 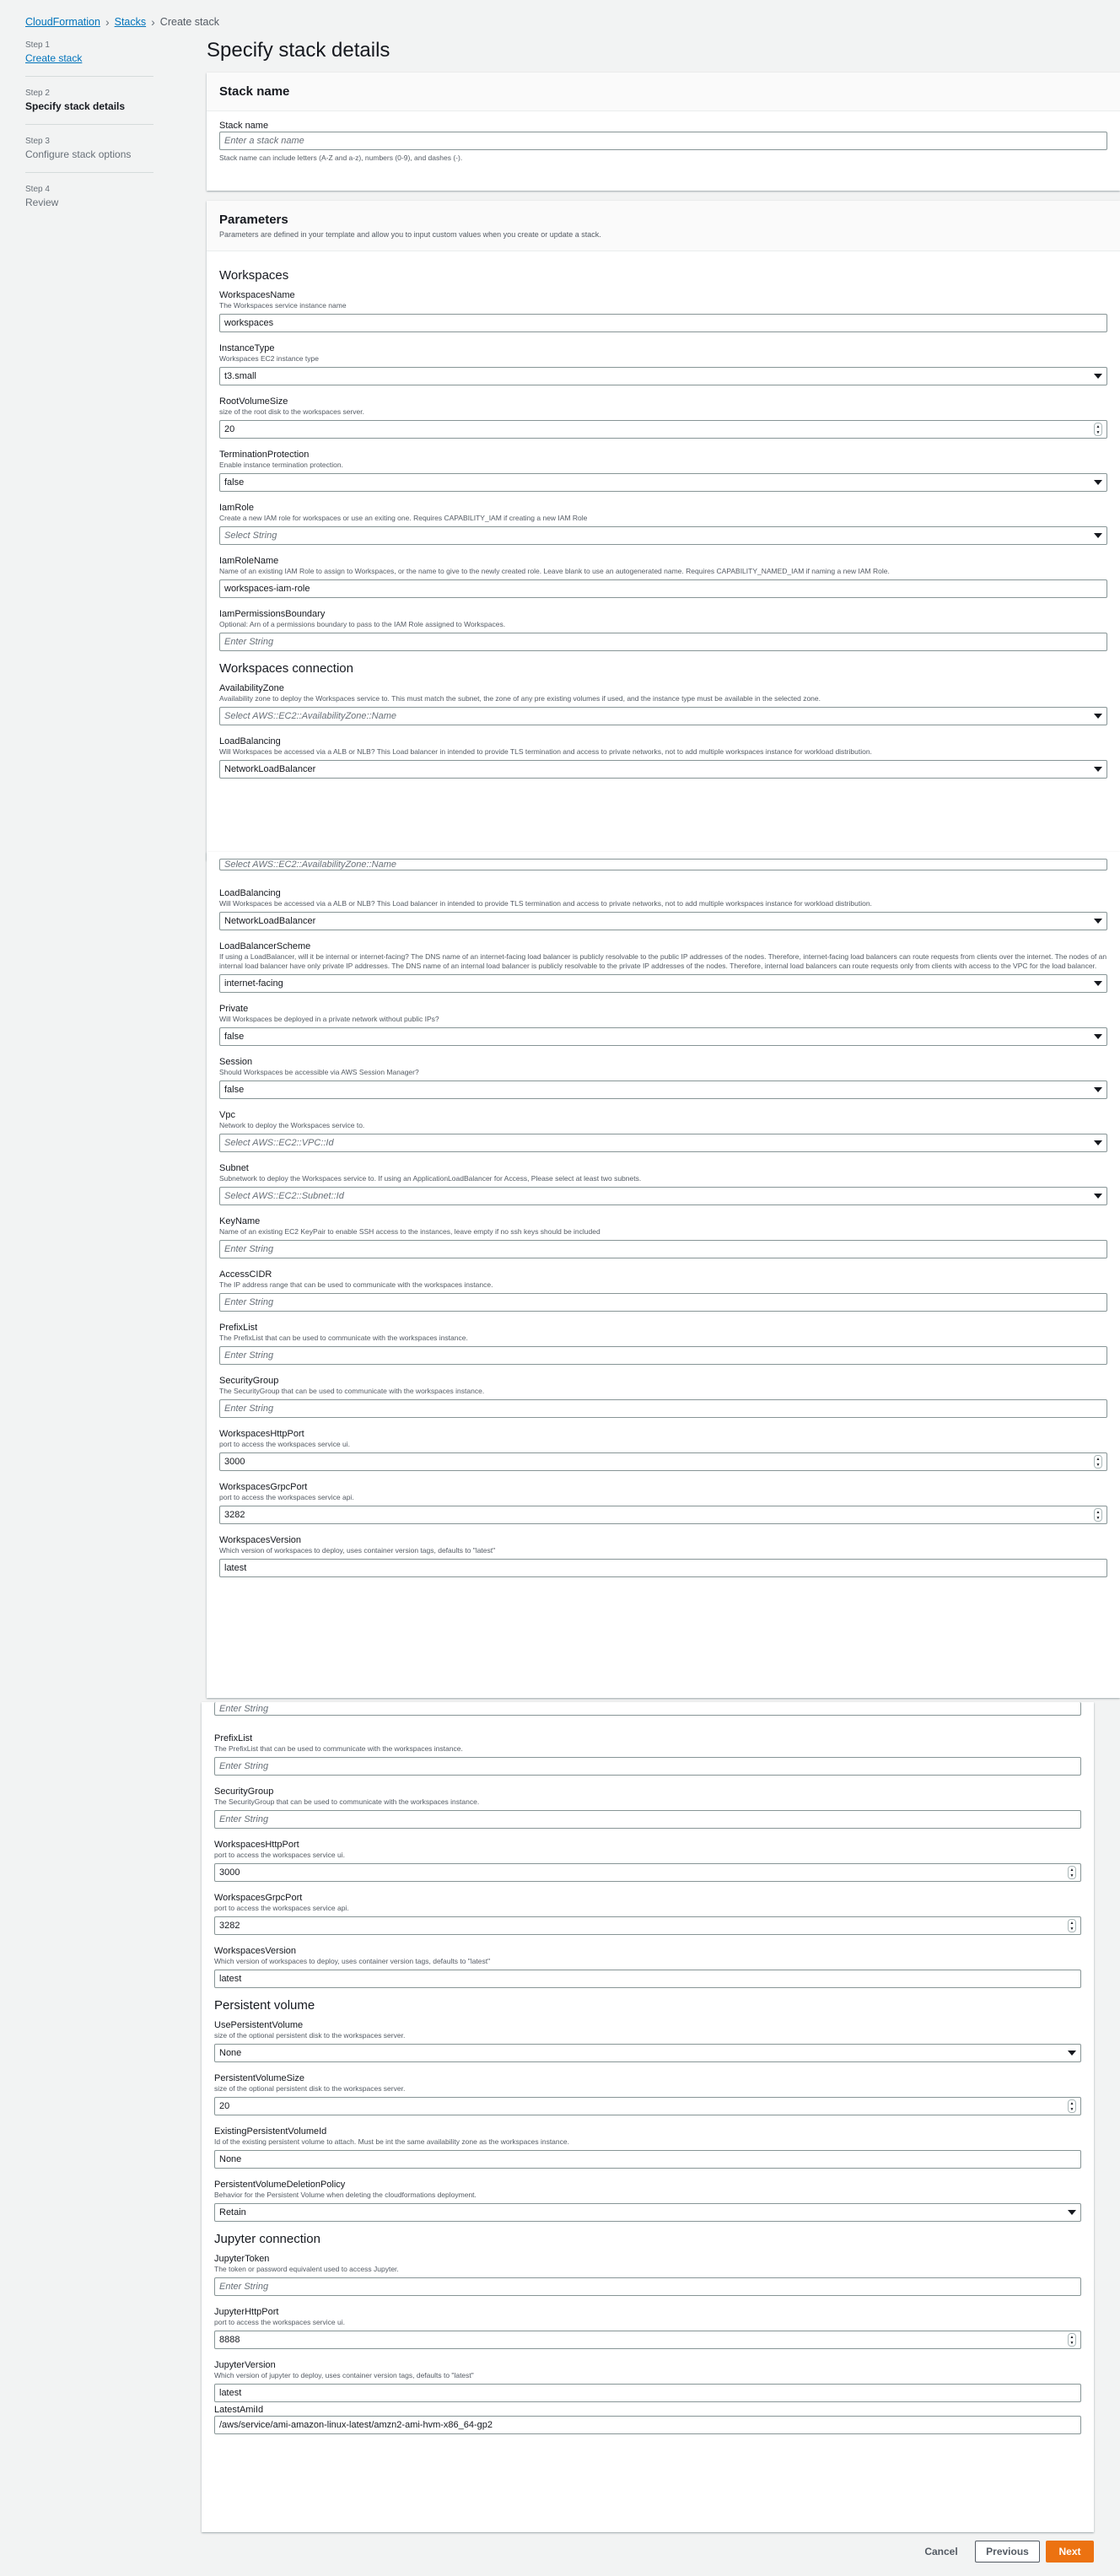 What do you see at coordinates (663, 535) in the screenshot?
I see `iam-role-select: Select String` at bounding box center [663, 535].